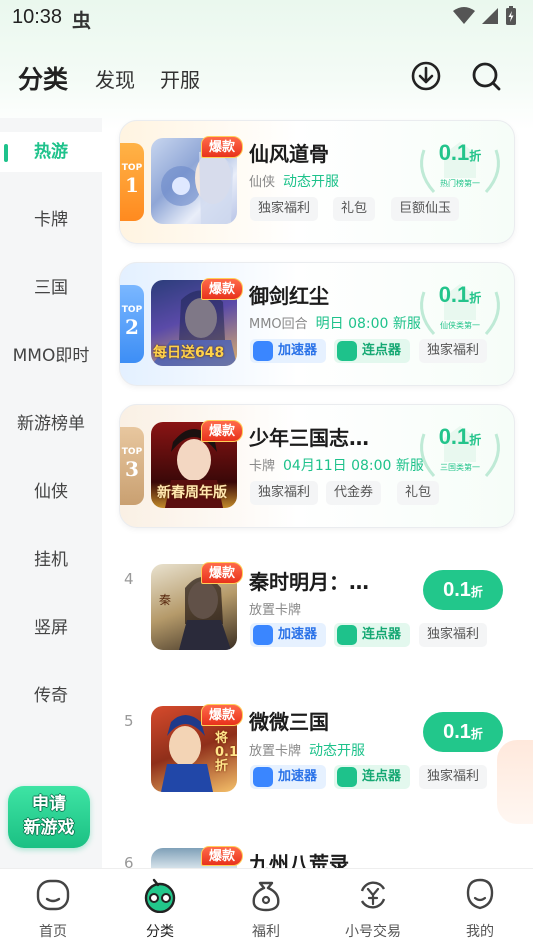  I want to click on tab-discover: 发现, so click(115, 78).